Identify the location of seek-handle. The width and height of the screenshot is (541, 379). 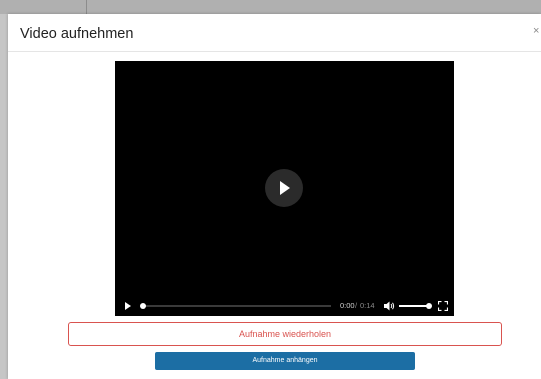
(143, 306).